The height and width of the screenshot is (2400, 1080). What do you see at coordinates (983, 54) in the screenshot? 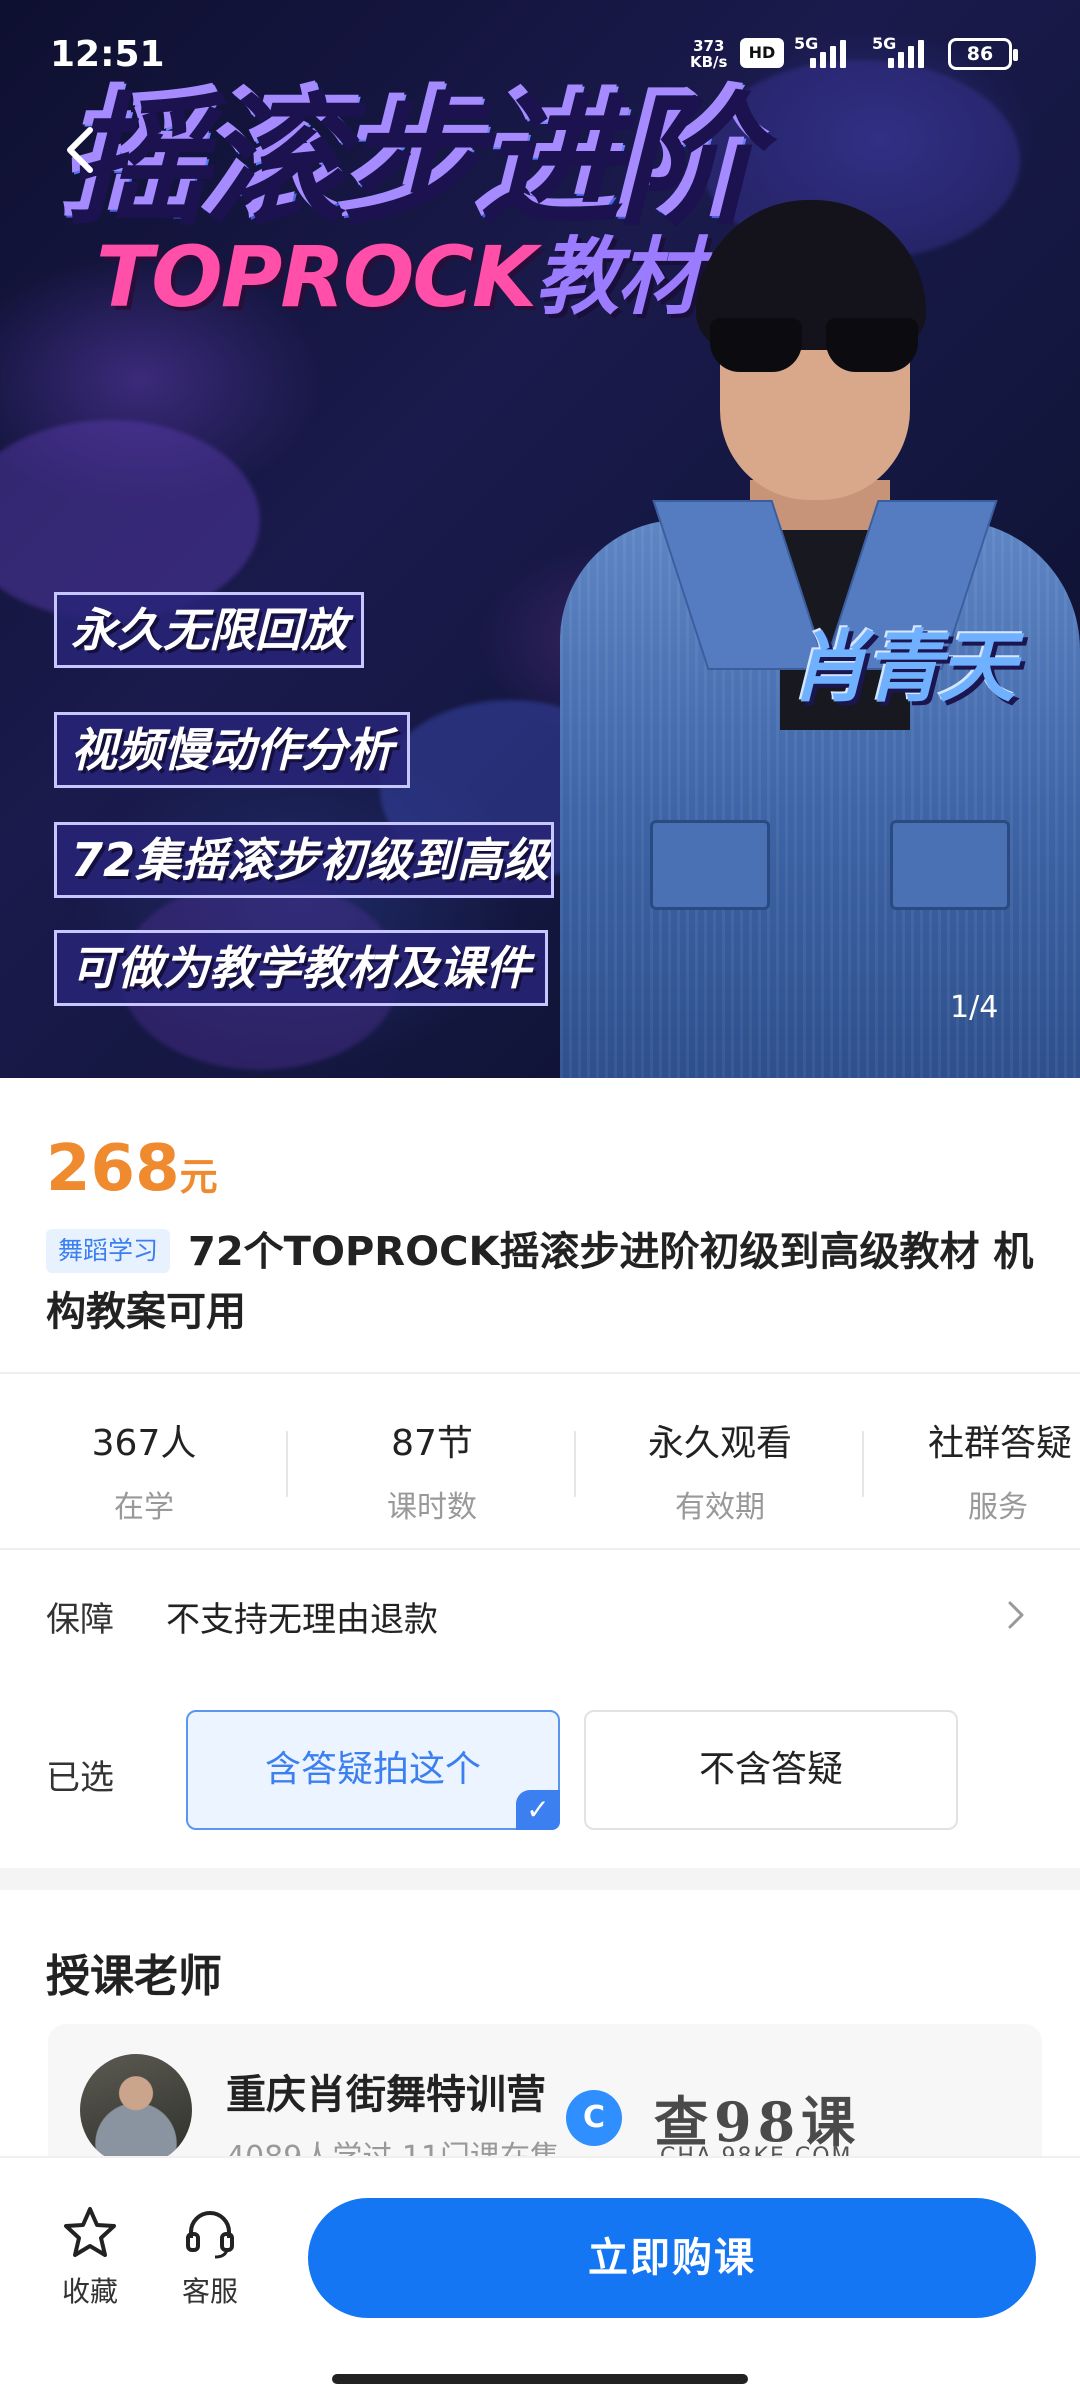
I see `battery-icon: 86` at bounding box center [983, 54].